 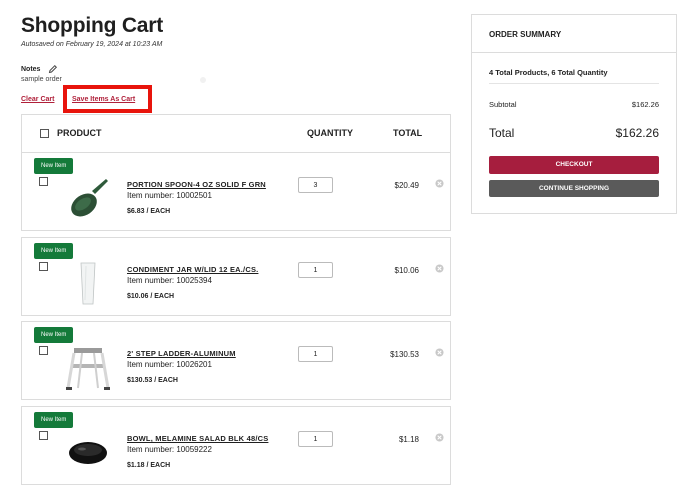 I want to click on item-name-link: 2' STEP LADDER-ALUMINUM, so click(x=181, y=353).